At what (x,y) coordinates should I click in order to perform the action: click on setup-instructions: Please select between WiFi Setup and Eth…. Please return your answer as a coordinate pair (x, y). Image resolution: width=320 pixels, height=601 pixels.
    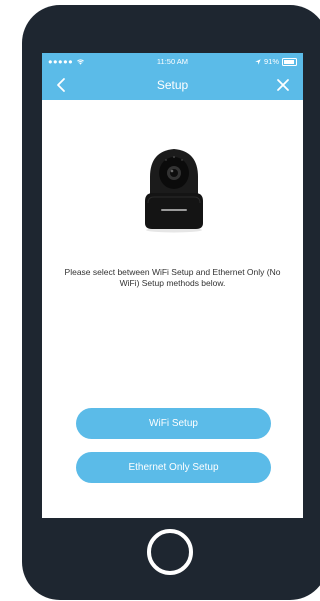
    Looking at the image, I should click on (172, 277).